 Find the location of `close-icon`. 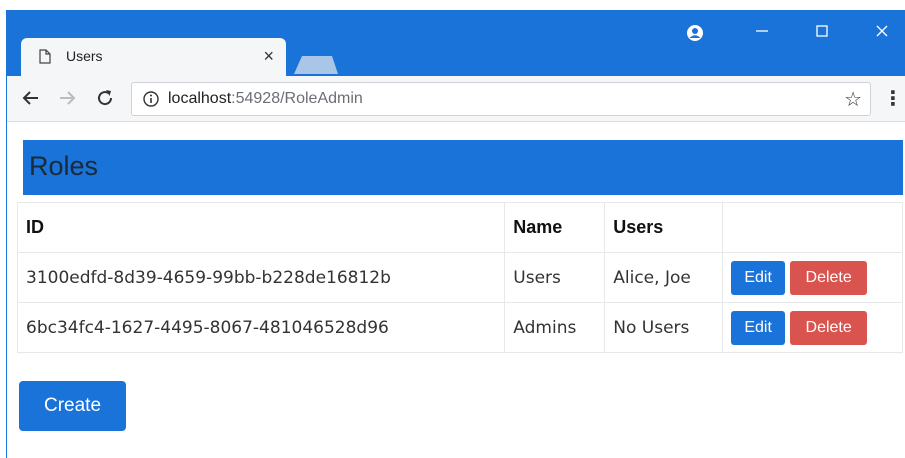

close-icon is located at coordinates (882, 33).